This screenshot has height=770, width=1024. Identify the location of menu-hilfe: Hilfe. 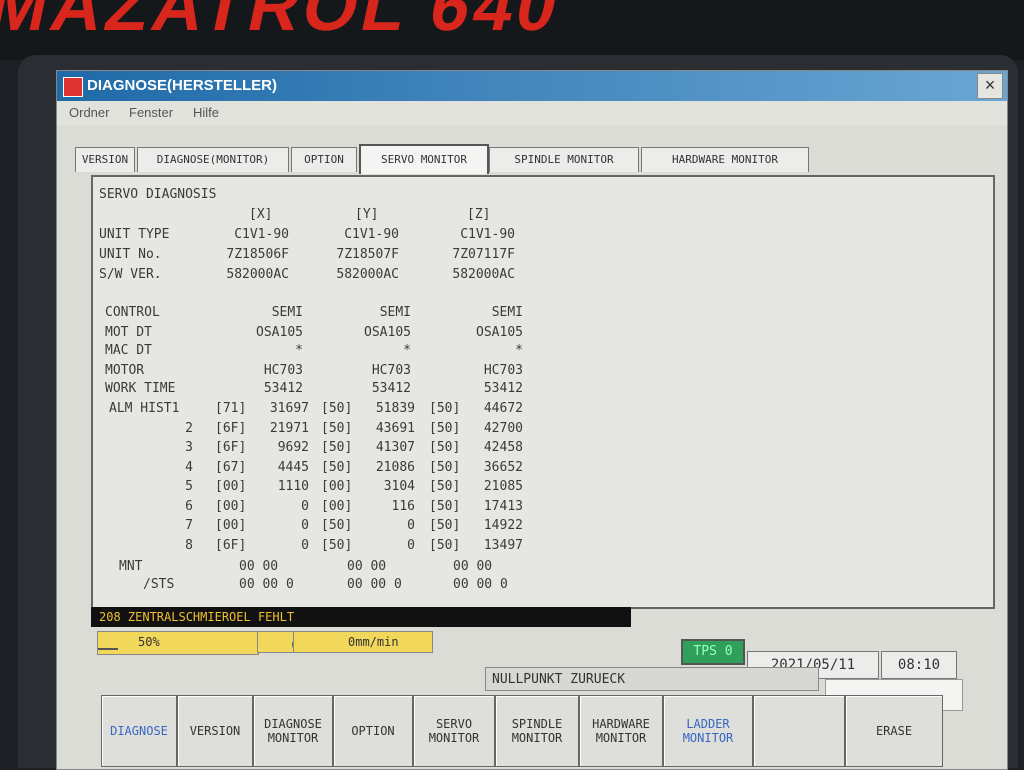
(206, 112).